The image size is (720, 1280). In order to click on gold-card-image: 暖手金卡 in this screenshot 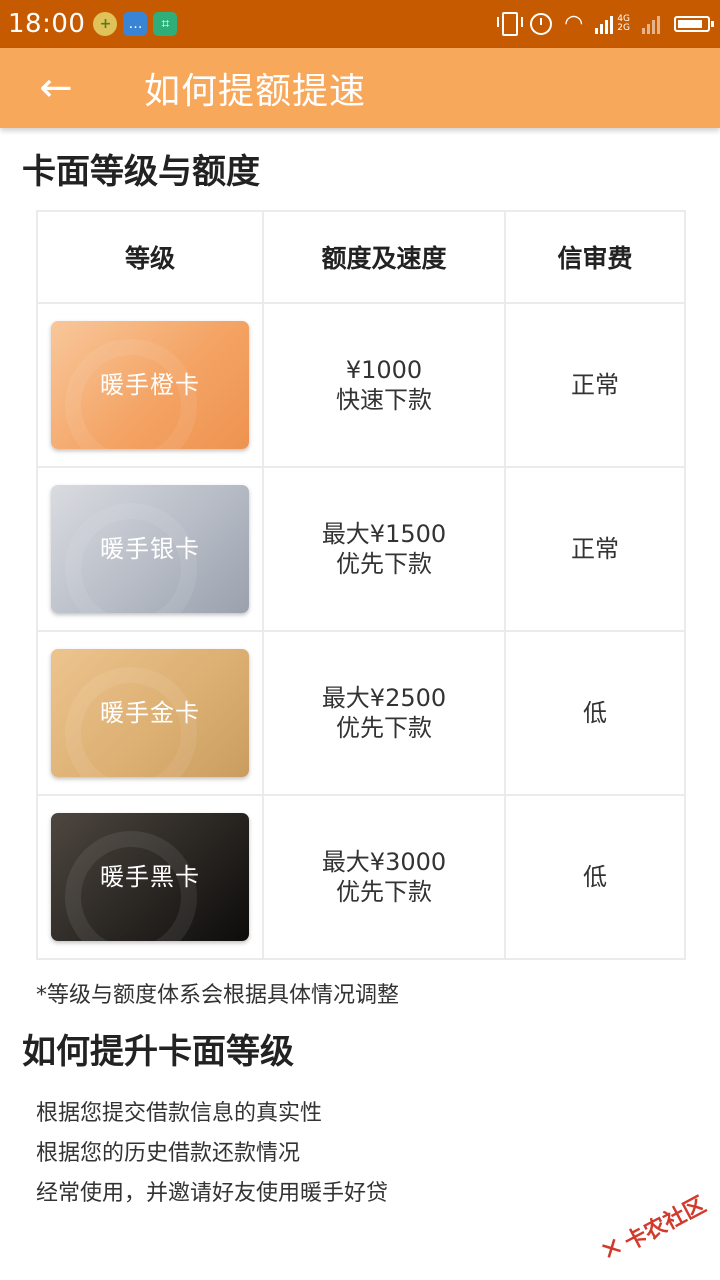, I will do `click(150, 713)`.